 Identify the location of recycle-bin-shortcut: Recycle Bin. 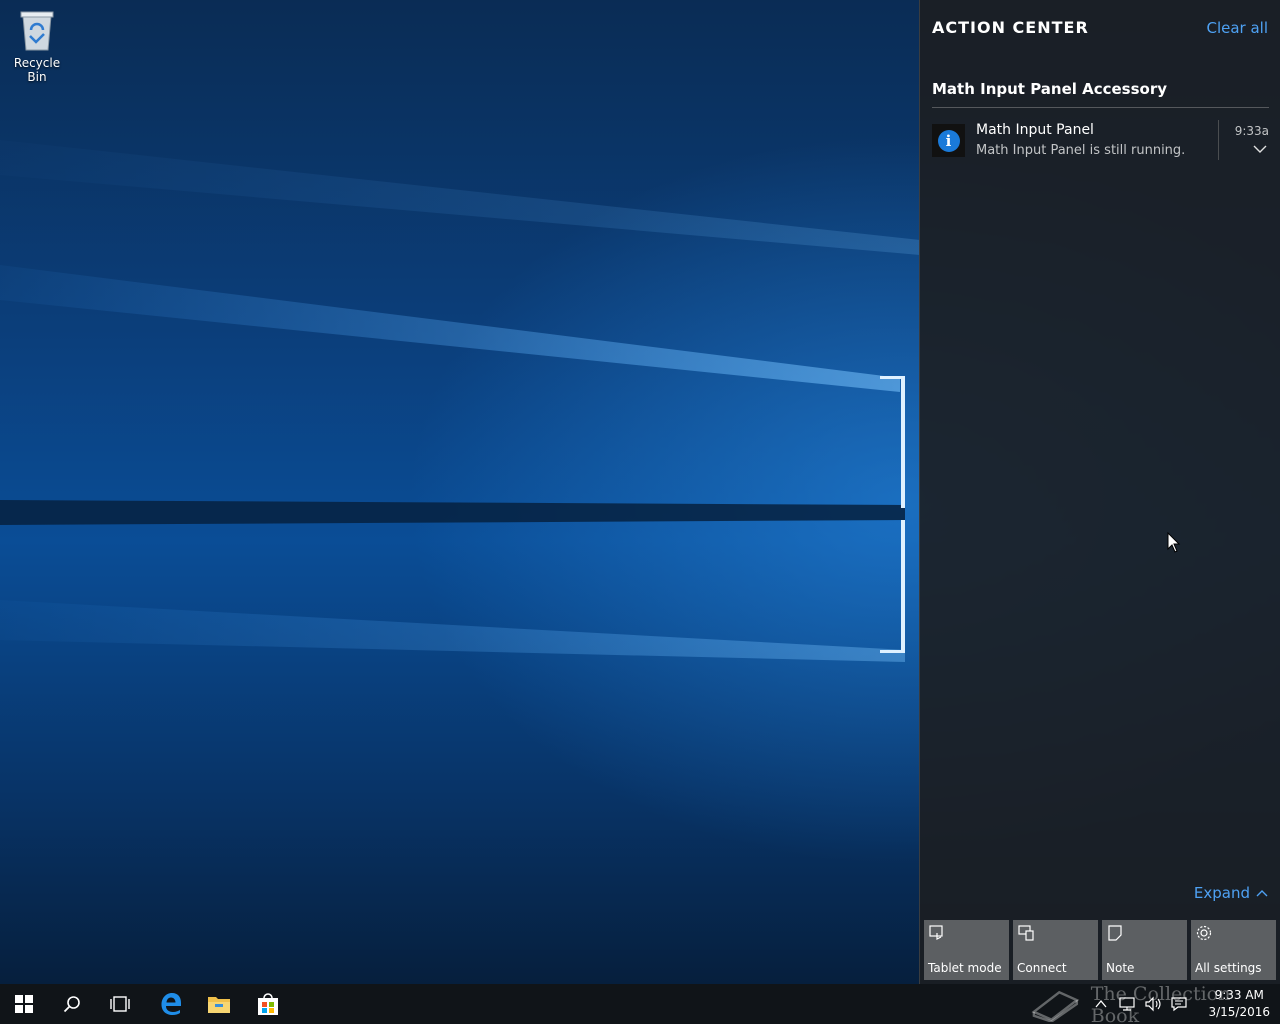
(37, 46).